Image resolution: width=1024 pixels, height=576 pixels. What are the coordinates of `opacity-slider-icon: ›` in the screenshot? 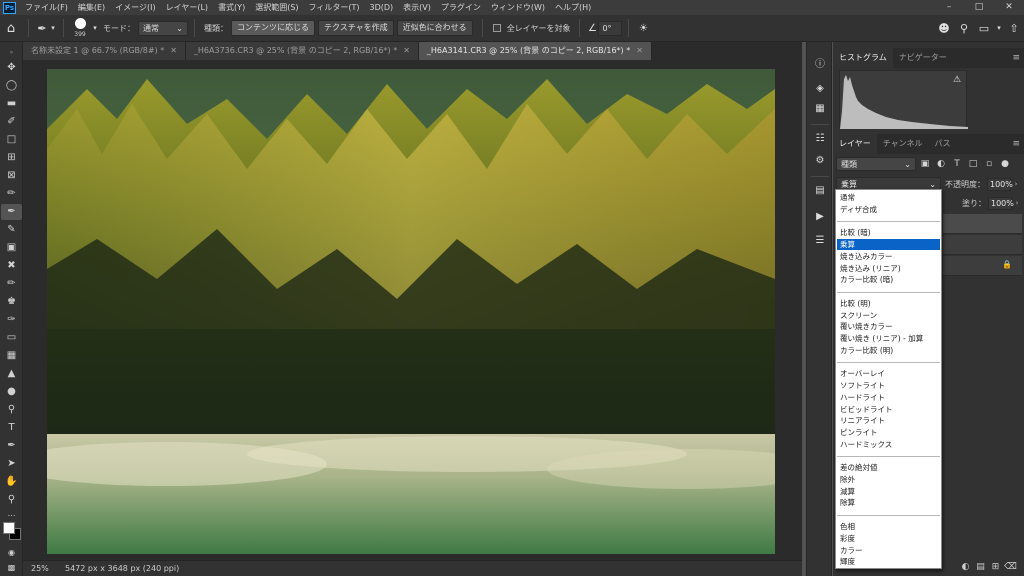 It's located at (1016, 184).